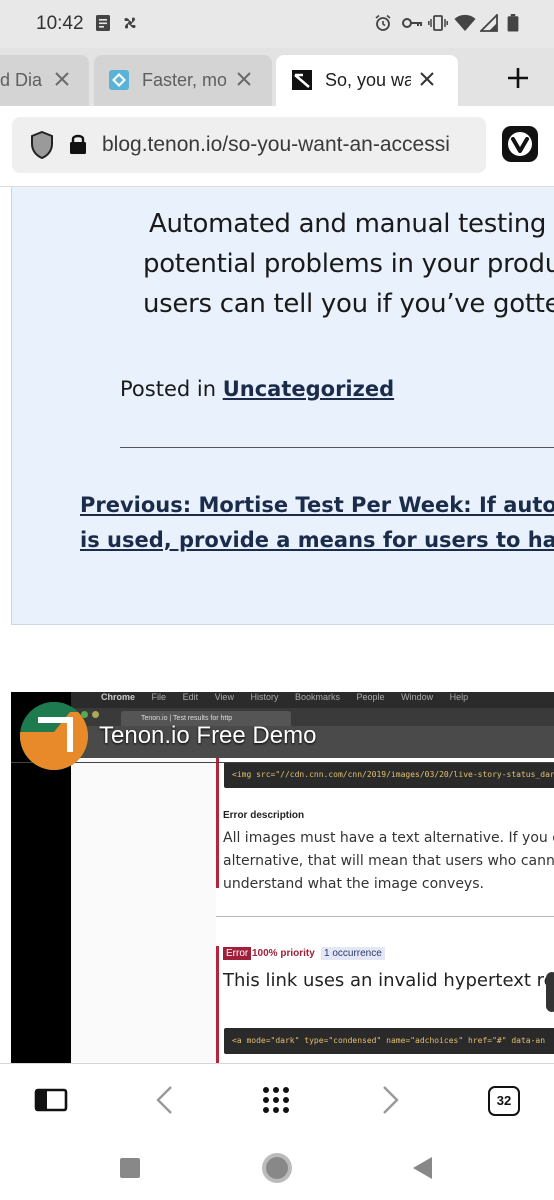 This screenshot has height=1200, width=554. Describe the element at coordinates (78, 144) in the screenshot. I see `lock-icon` at that location.